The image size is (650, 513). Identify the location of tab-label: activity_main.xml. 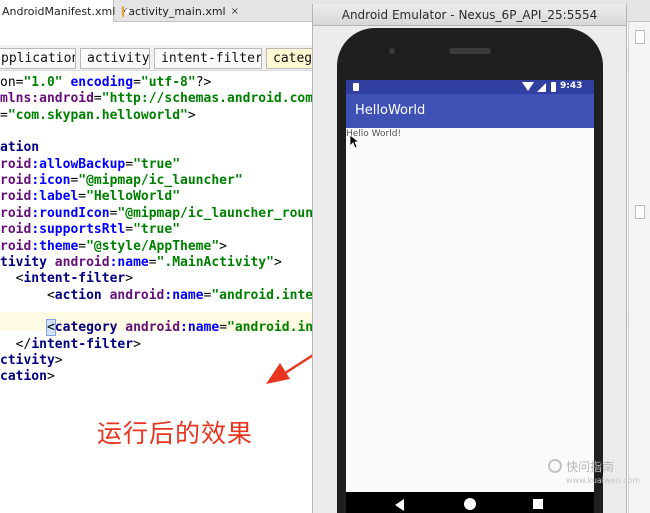
(177, 11).